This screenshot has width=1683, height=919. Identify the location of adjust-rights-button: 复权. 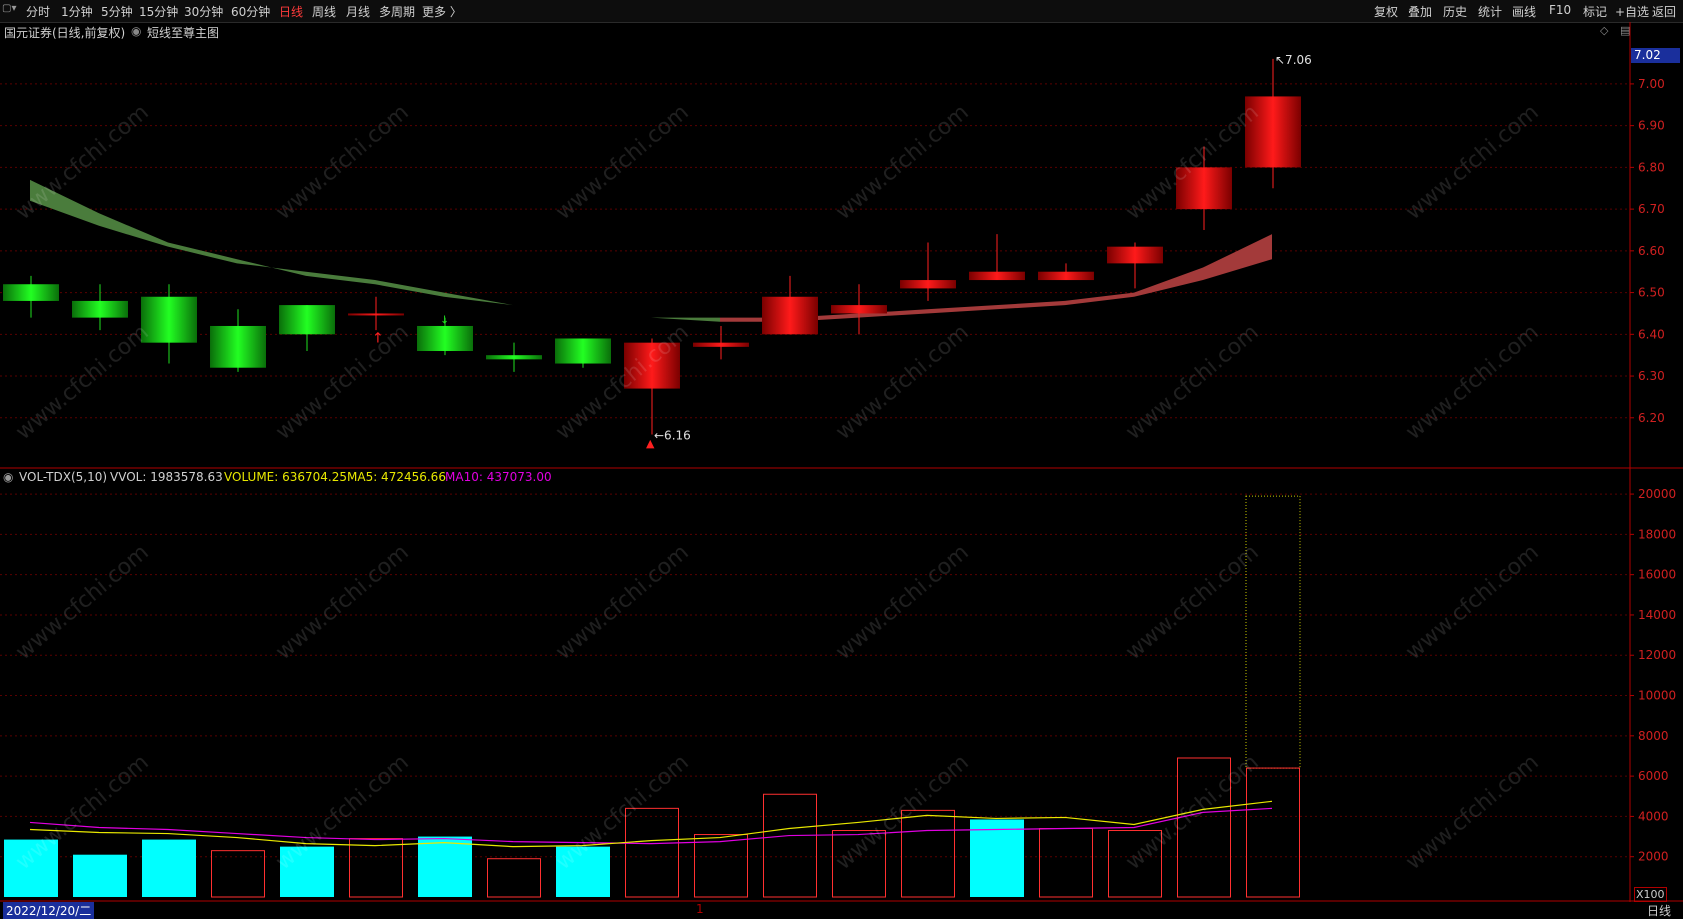
(1386, 11).